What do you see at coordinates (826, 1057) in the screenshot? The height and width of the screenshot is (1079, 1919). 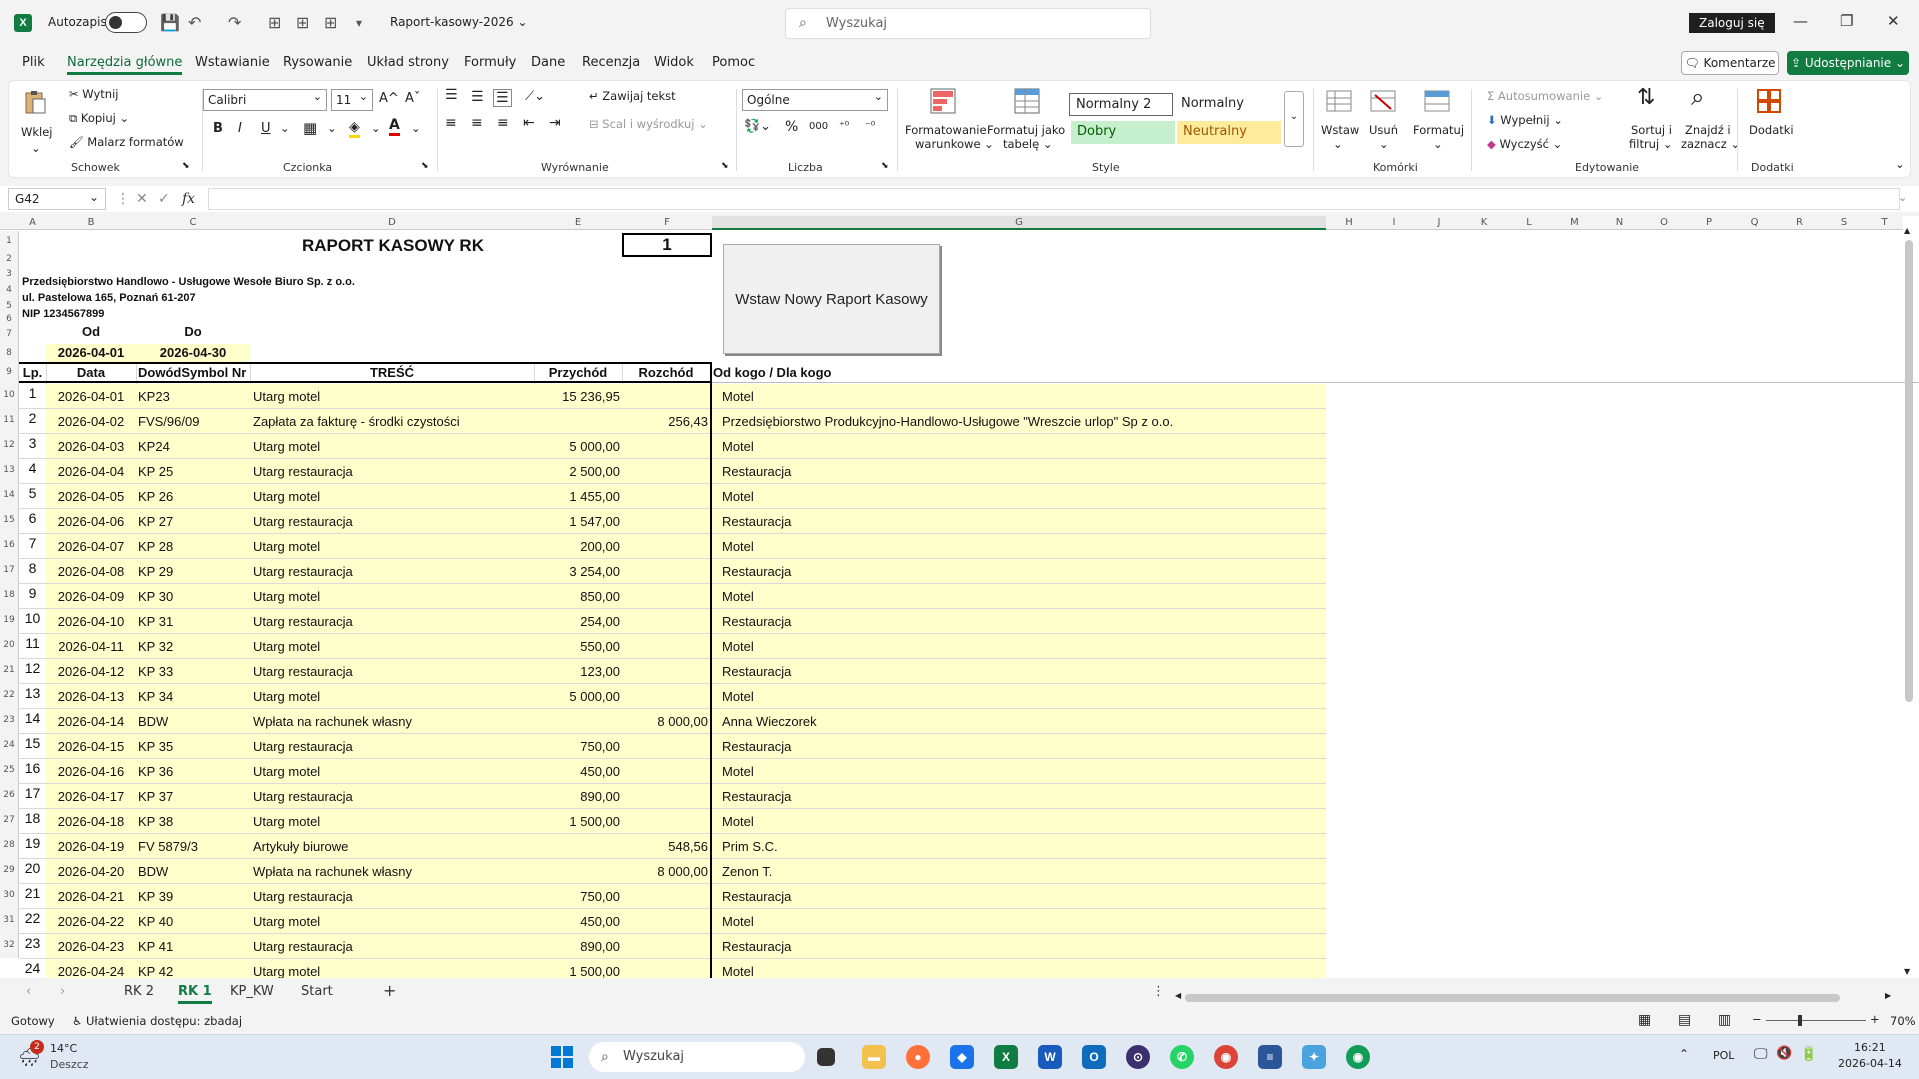 I see `task-view-icon` at bounding box center [826, 1057].